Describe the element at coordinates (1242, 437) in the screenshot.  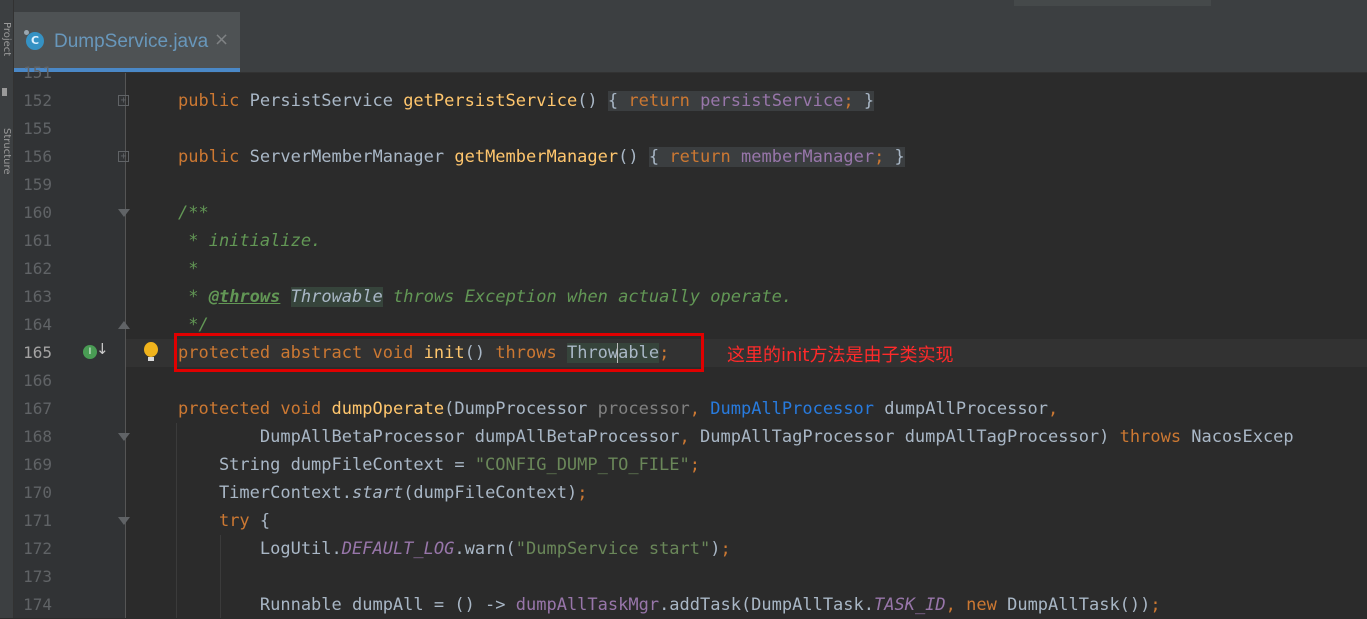
I see `code-token: NacosExcep` at that location.